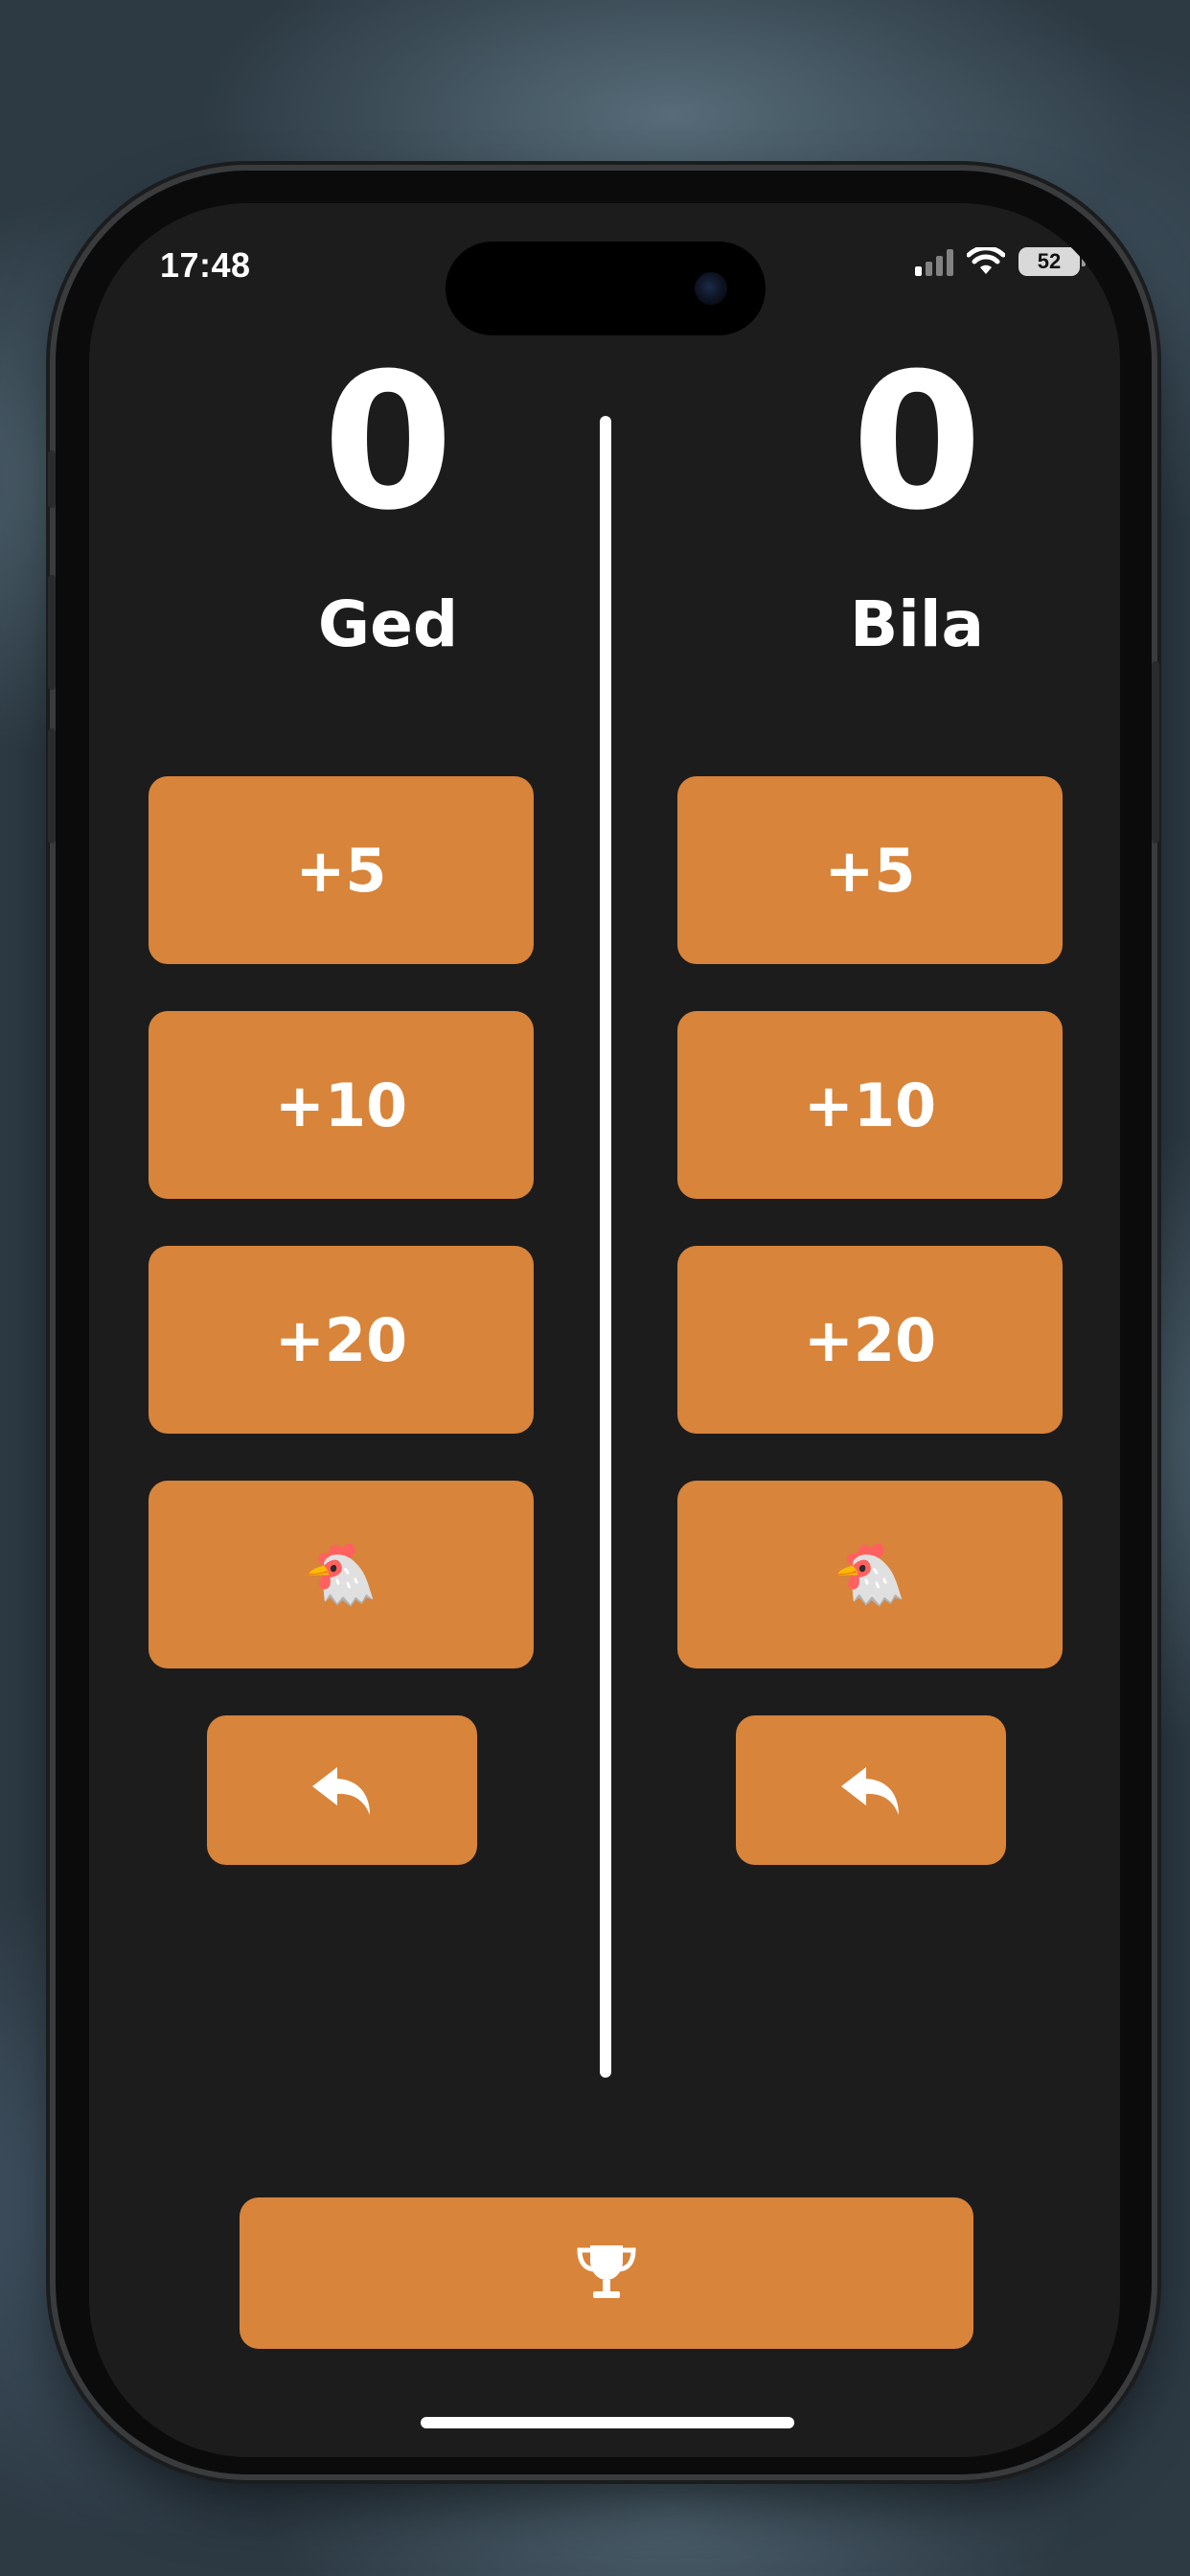 This screenshot has height=2576, width=1190. I want to click on action-button, so click(52, 479).